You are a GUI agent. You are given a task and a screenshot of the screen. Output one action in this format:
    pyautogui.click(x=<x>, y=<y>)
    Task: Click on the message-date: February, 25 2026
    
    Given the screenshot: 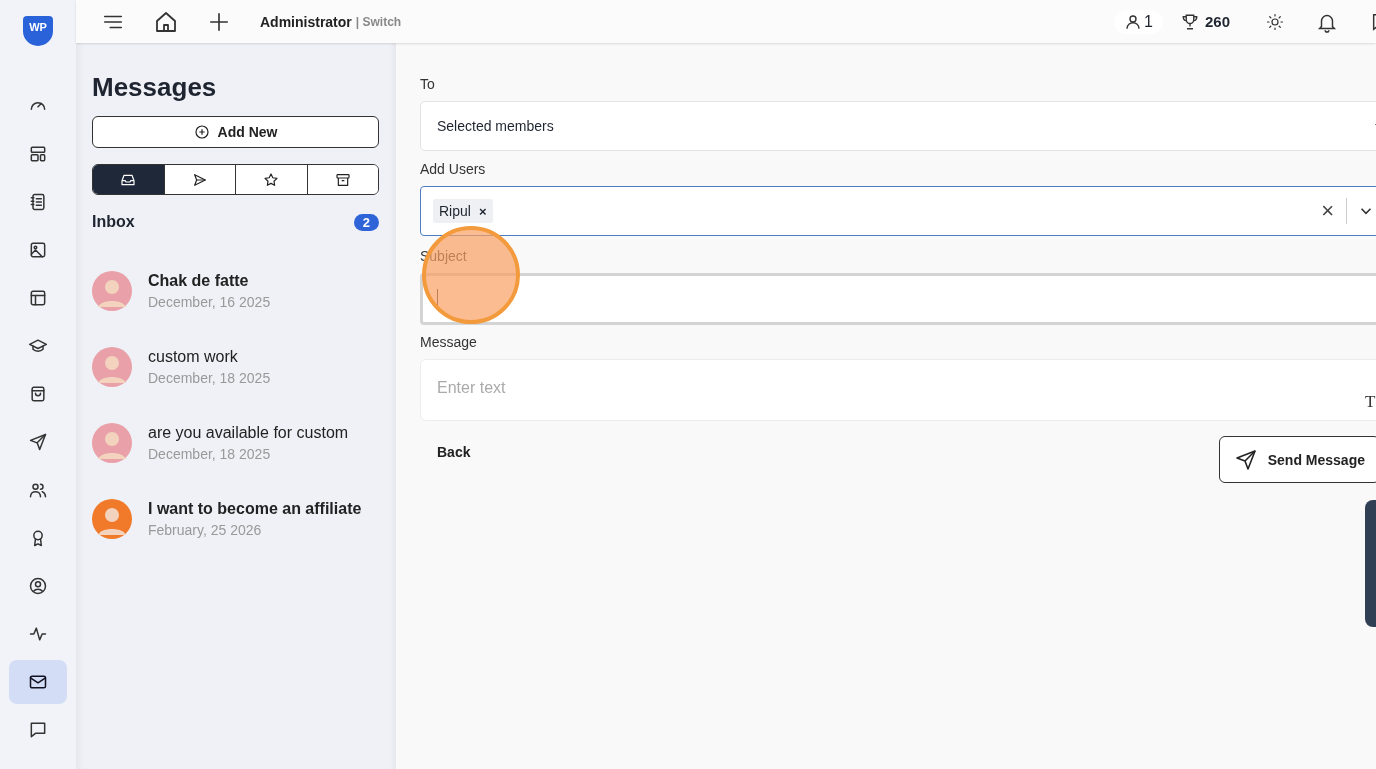 What is the action you would take?
    pyautogui.click(x=205, y=530)
    